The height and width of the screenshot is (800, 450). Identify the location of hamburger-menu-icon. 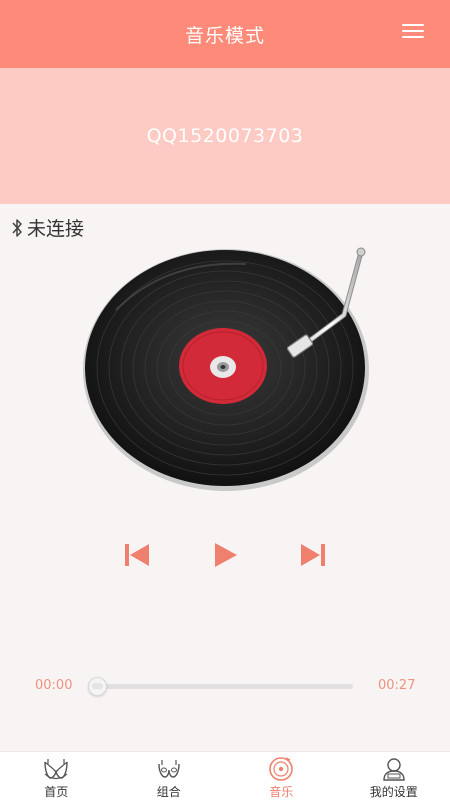
(413, 33).